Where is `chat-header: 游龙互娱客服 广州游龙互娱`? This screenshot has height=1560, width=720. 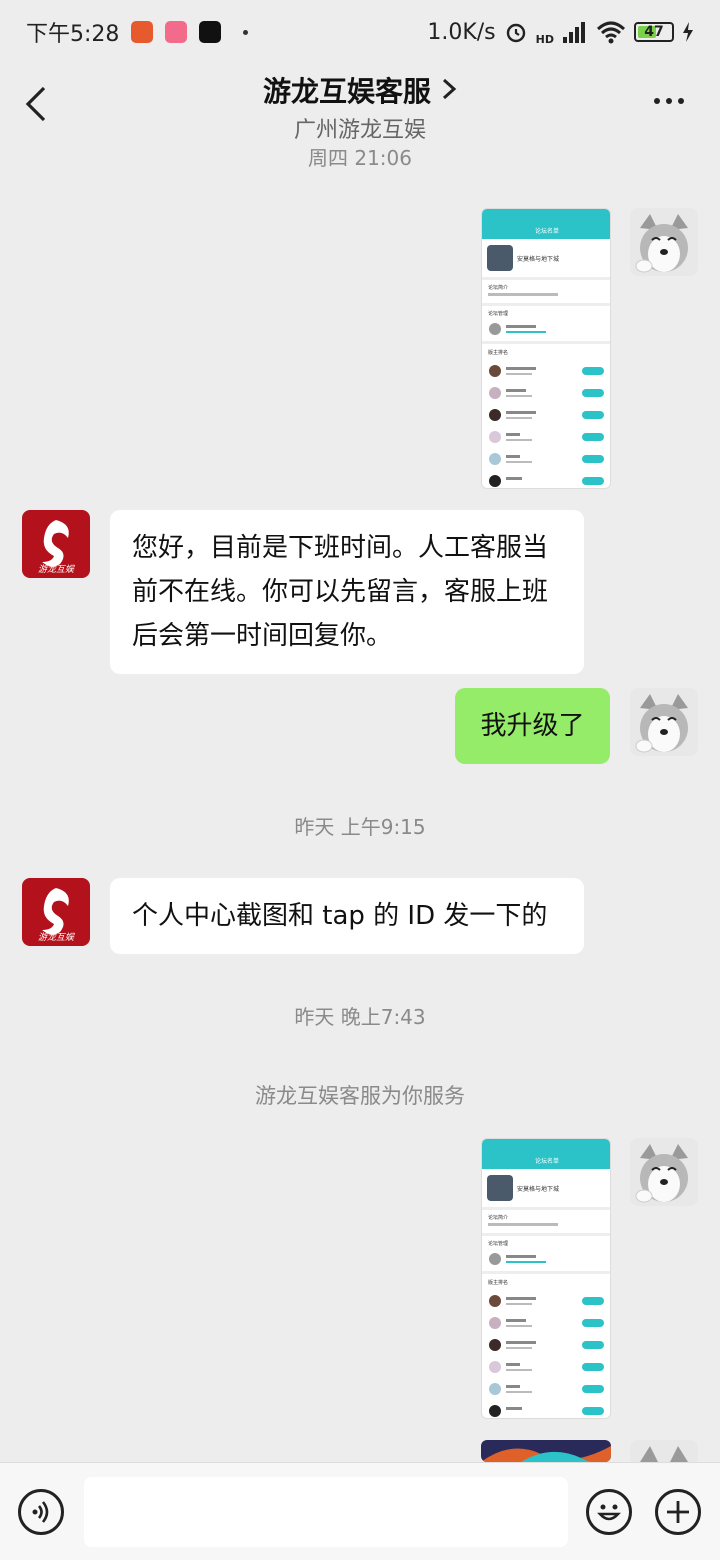 chat-header: 游龙互娱客服 广州游龙互娱 is located at coordinates (360, 106).